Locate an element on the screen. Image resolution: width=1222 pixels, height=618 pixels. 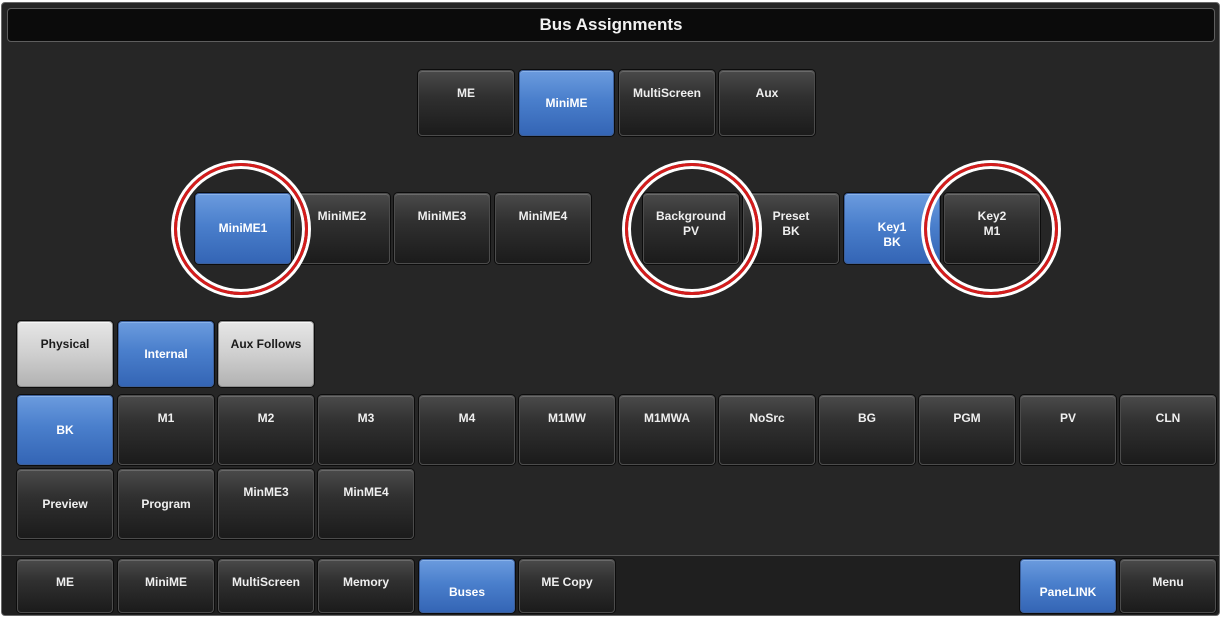
minime4-button: MiniME4 is located at coordinates (543, 228).